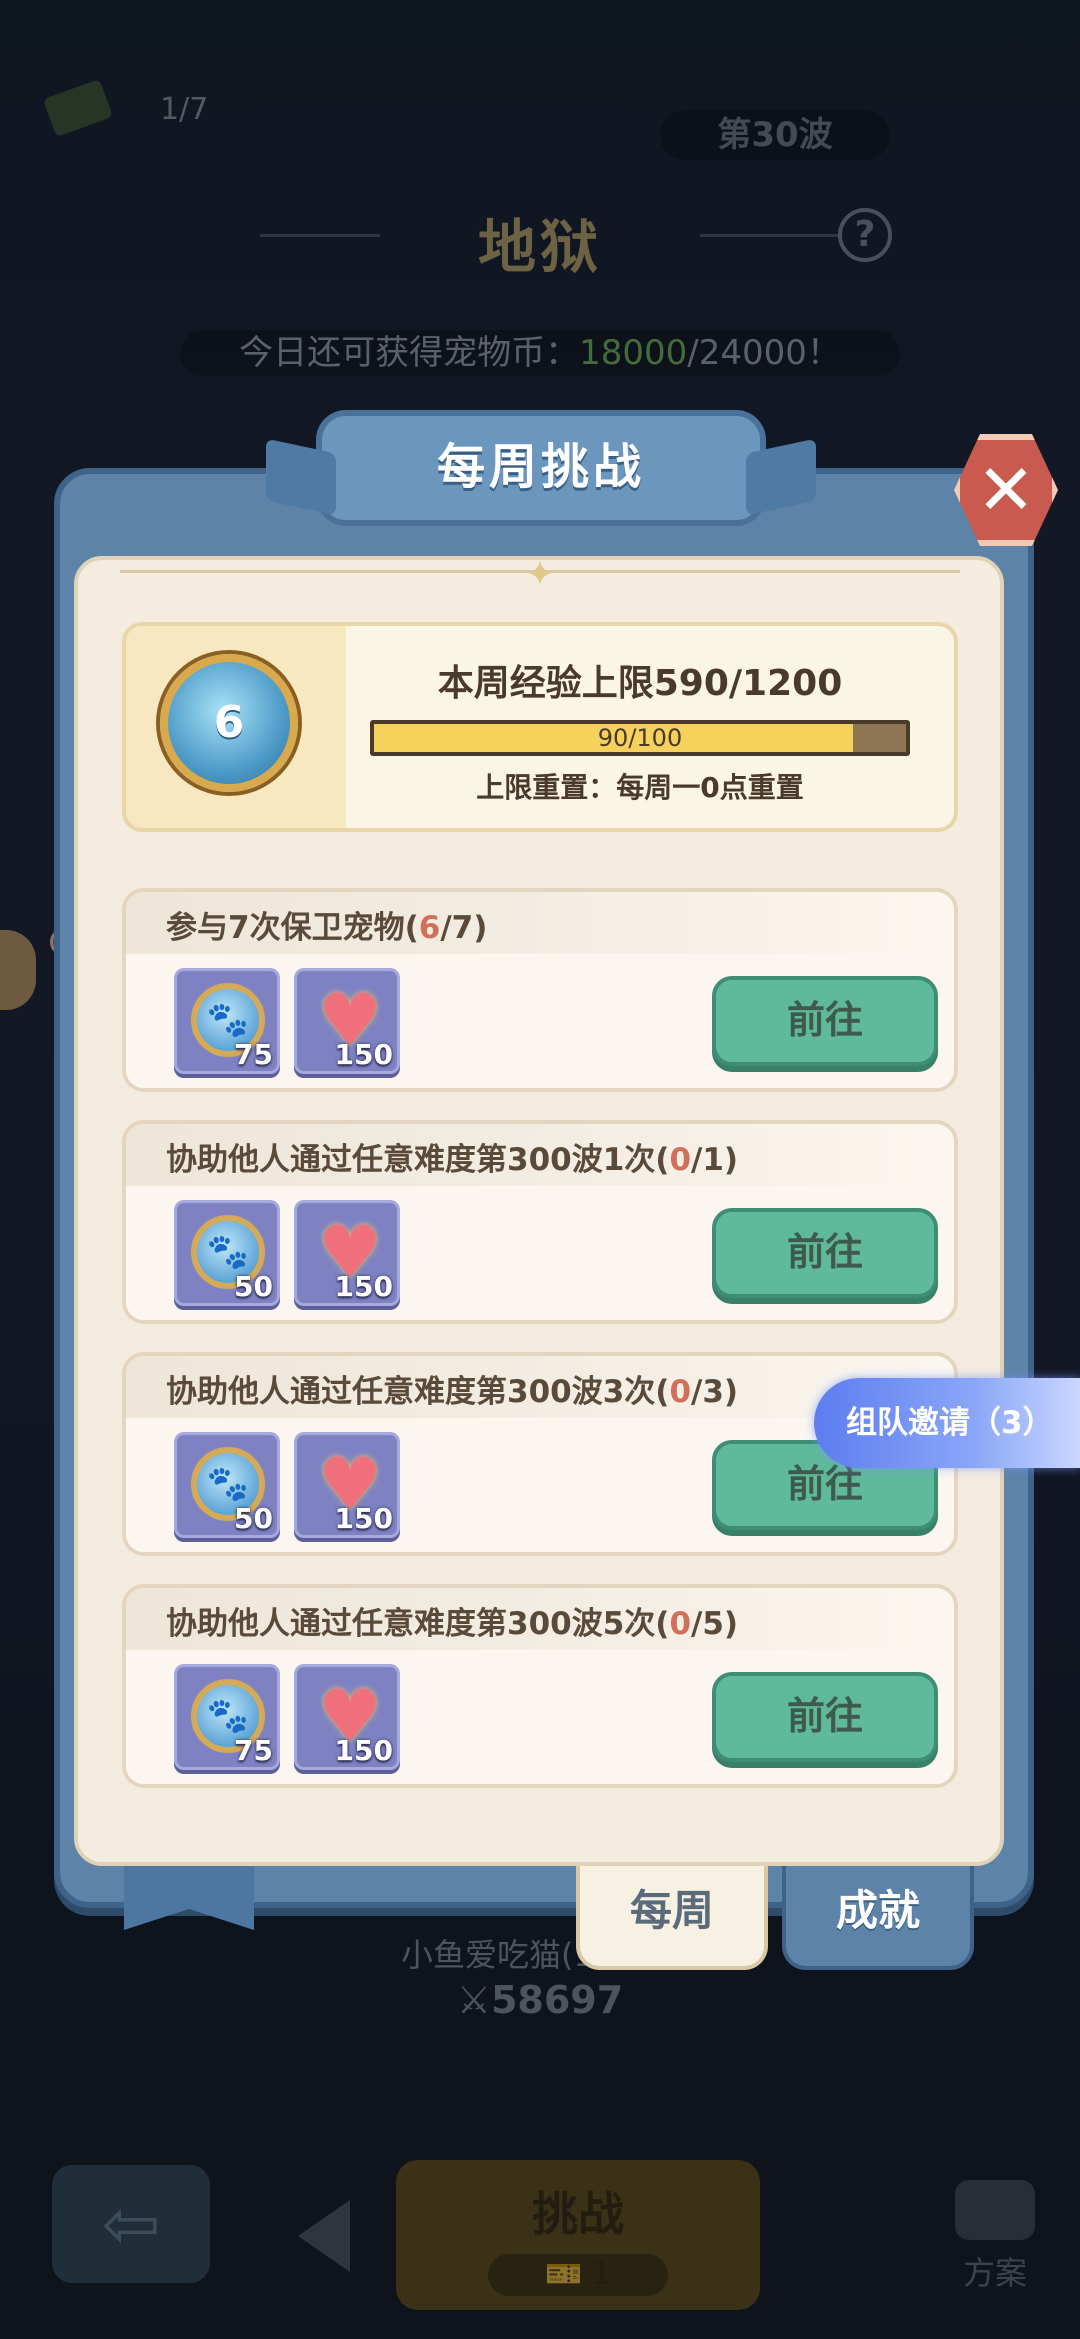  I want to click on task-name: 协助他人通过任意难度第300波5次(0/5), so click(452, 1624).